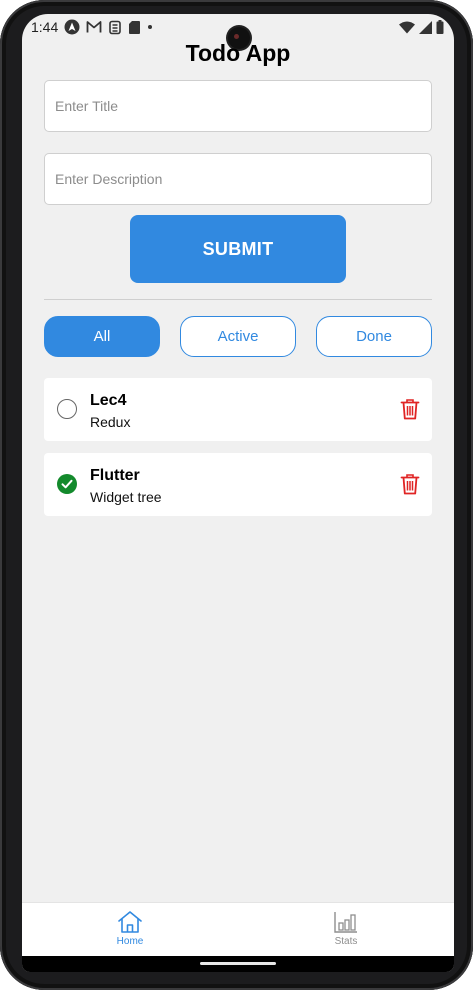 The height and width of the screenshot is (990, 473). I want to click on status-system-icons, so click(421, 27).